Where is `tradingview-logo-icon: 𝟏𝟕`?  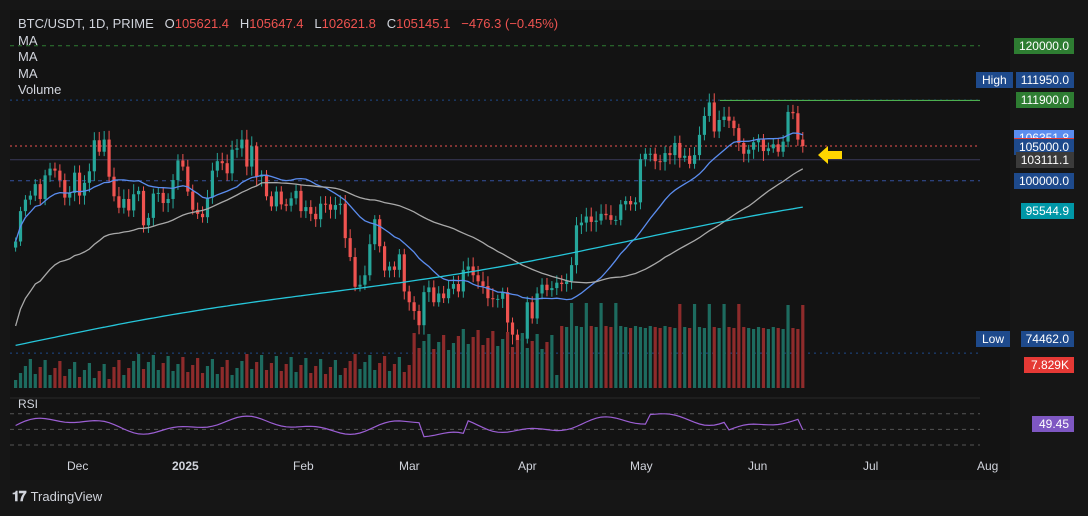 tradingview-logo-icon: 𝟏𝟕 is located at coordinates (19, 496).